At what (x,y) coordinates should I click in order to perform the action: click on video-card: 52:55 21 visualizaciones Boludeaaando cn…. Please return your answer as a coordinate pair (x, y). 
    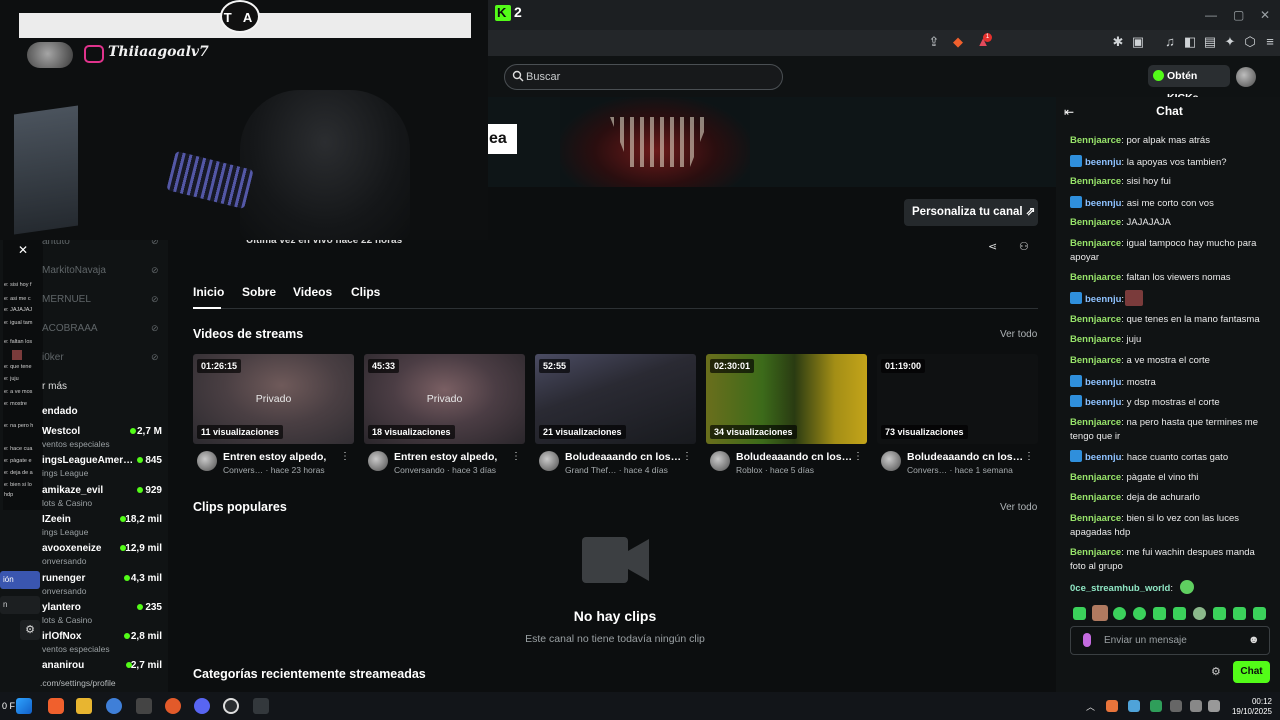
    Looking at the image, I should click on (615, 414).